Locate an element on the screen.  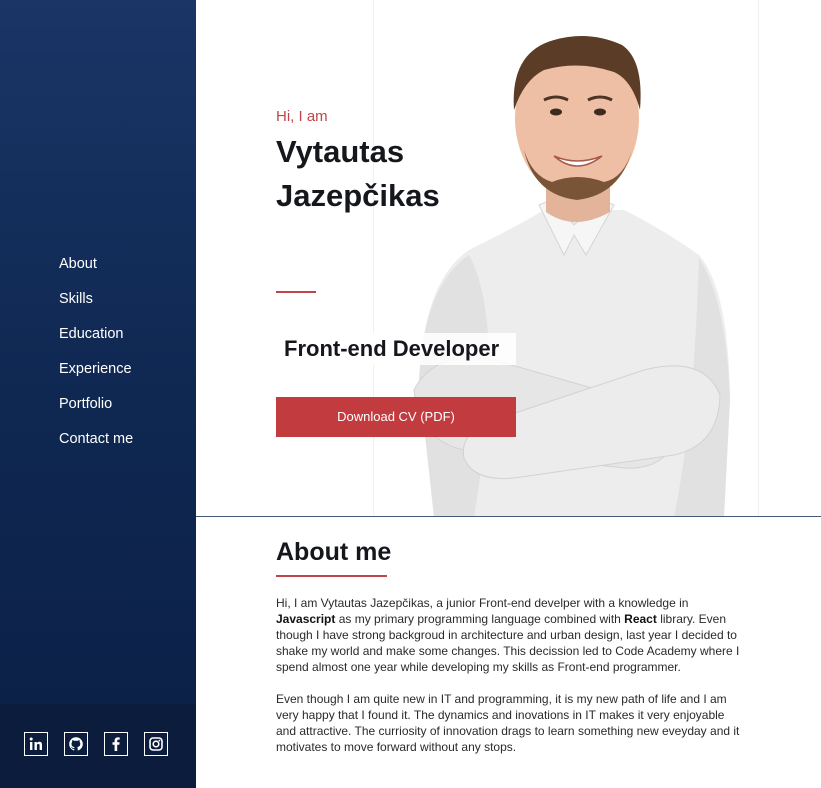
facebook-icon is located at coordinates (116, 744).